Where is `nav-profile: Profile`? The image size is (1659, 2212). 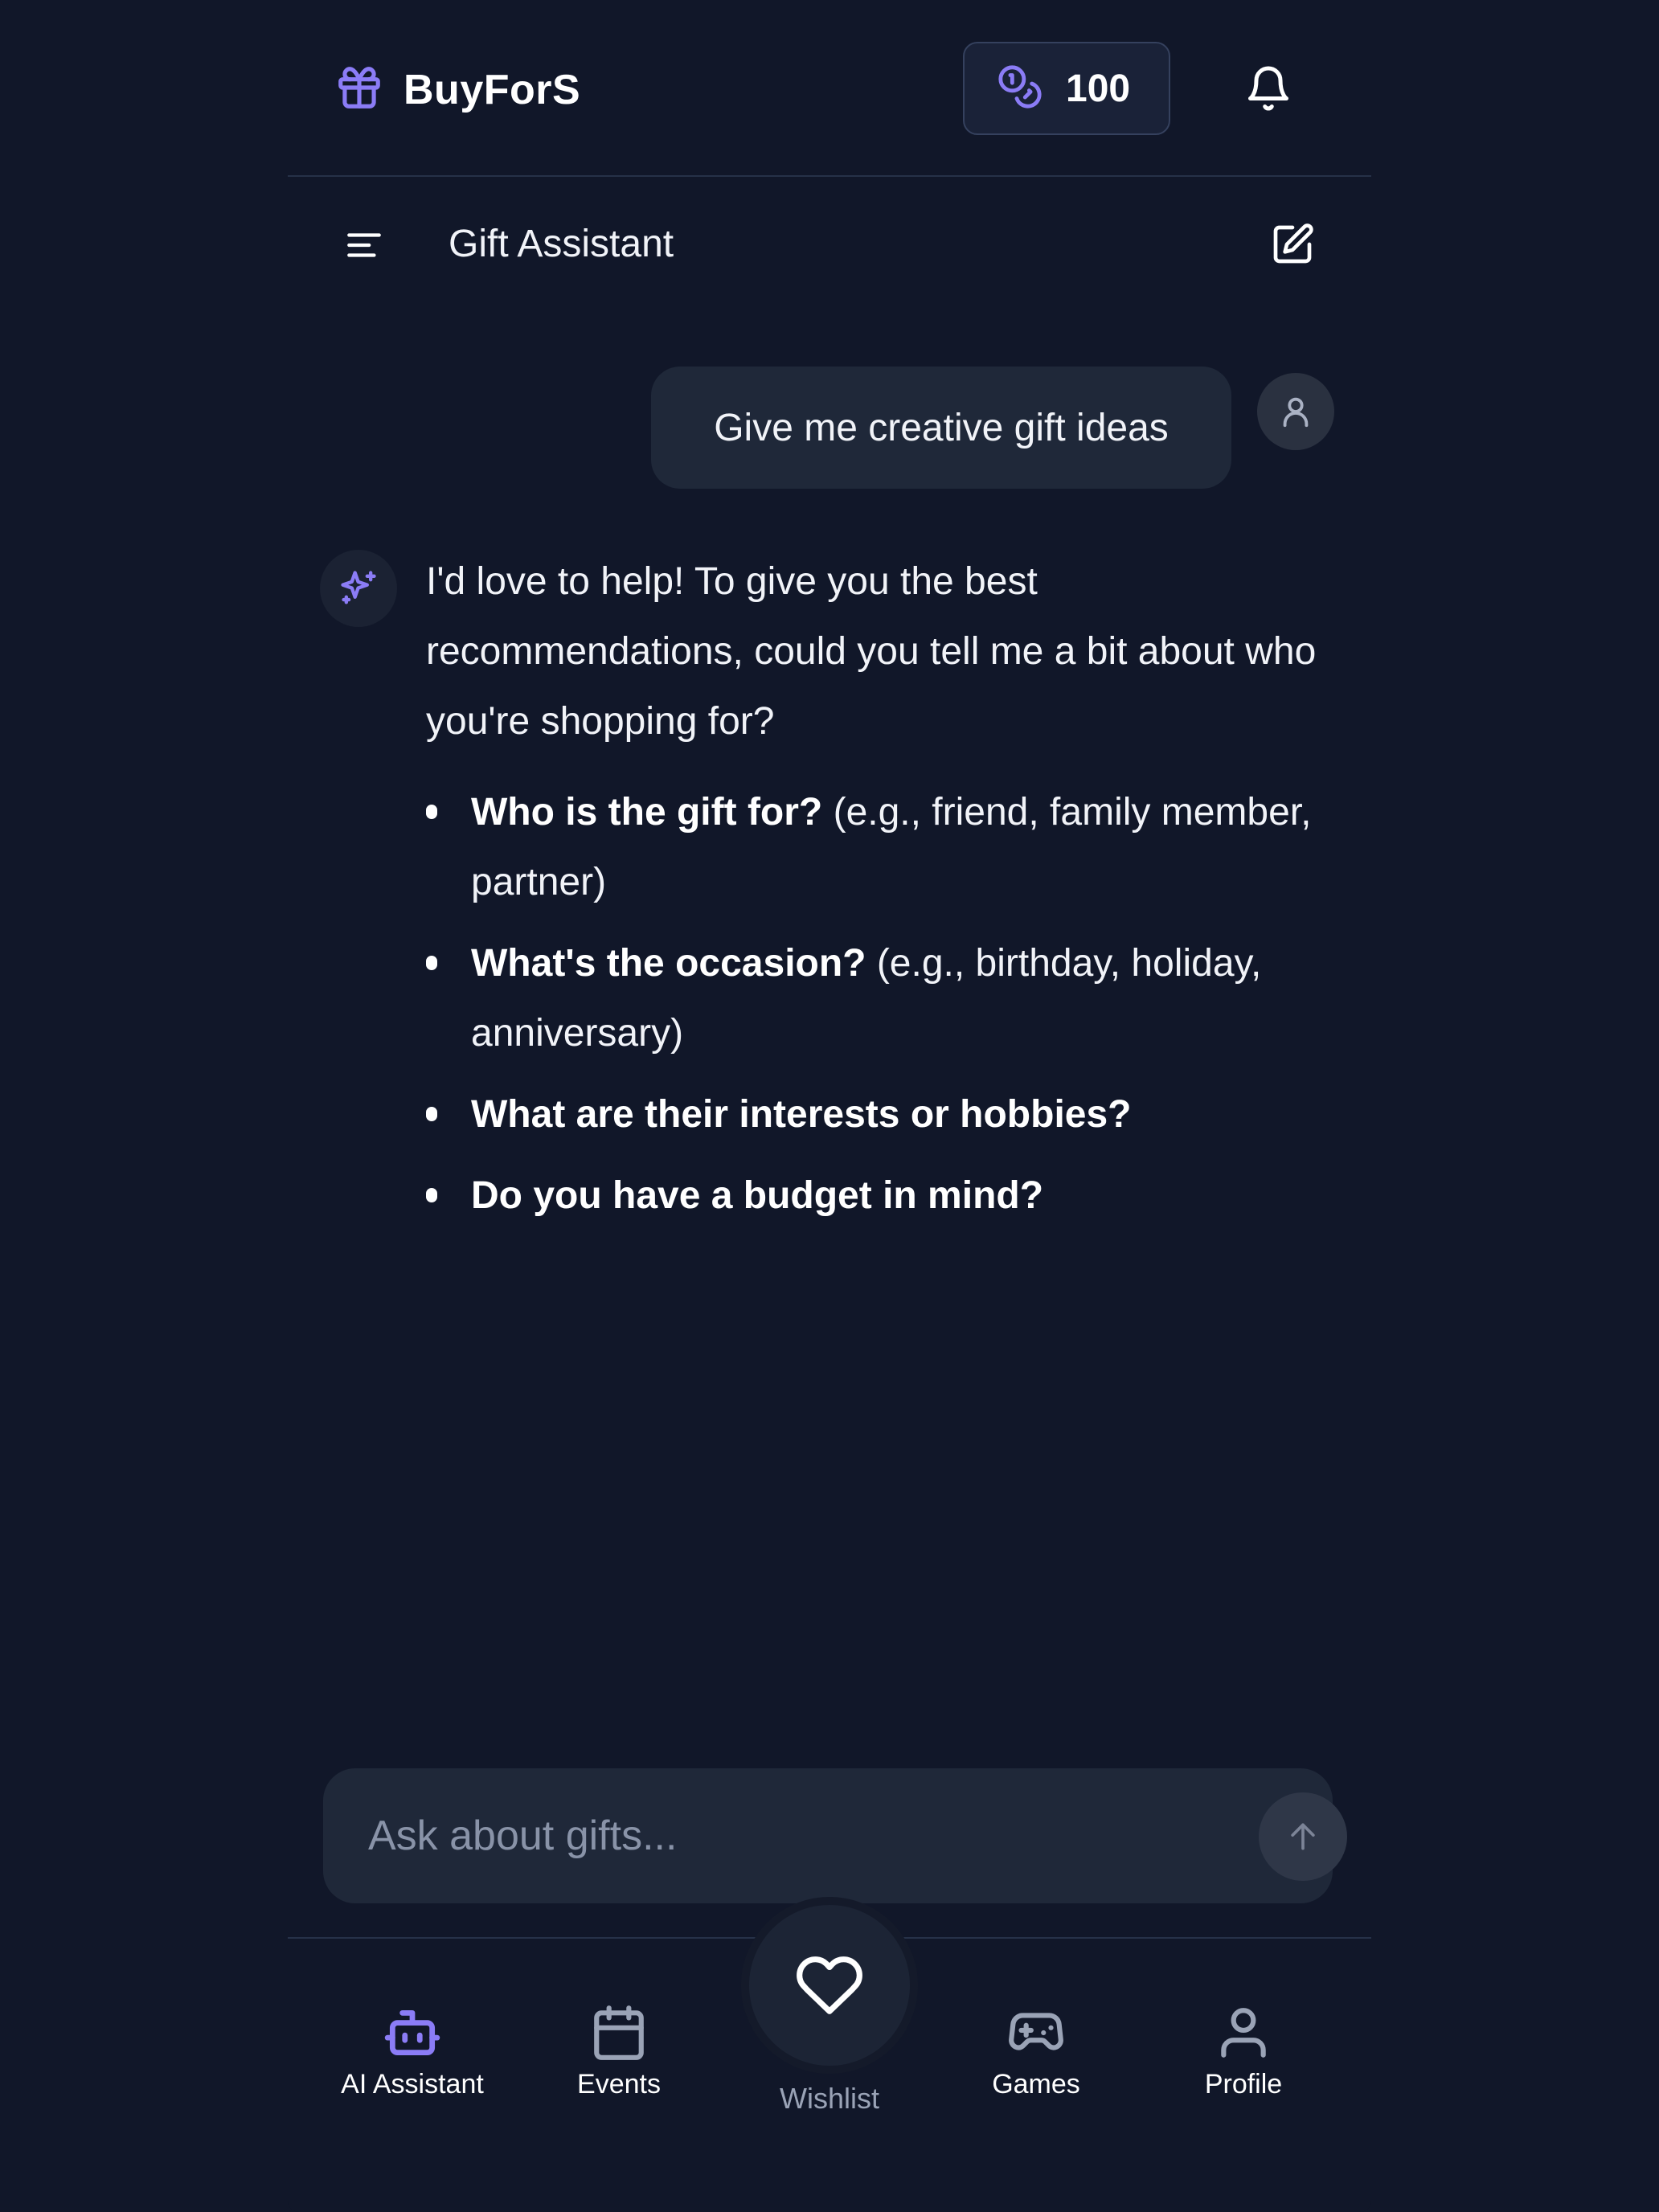
nav-profile: Profile is located at coordinates (1243, 2051).